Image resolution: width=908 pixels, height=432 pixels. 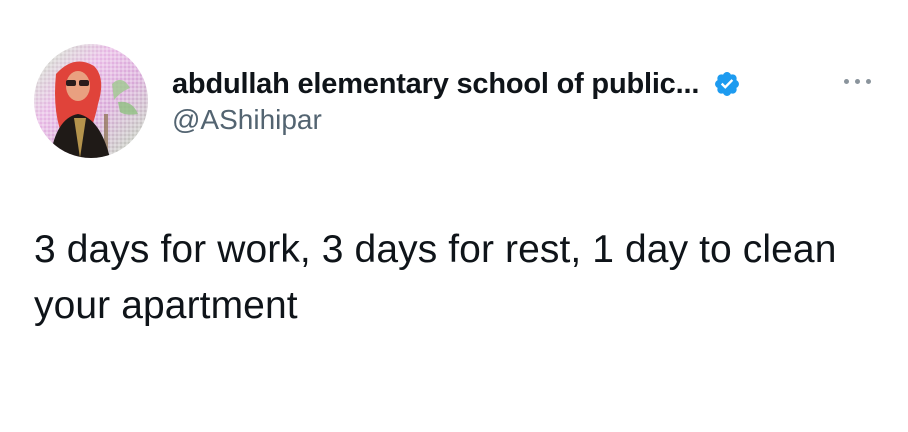 I want to click on avatar, so click(x=91, y=101).